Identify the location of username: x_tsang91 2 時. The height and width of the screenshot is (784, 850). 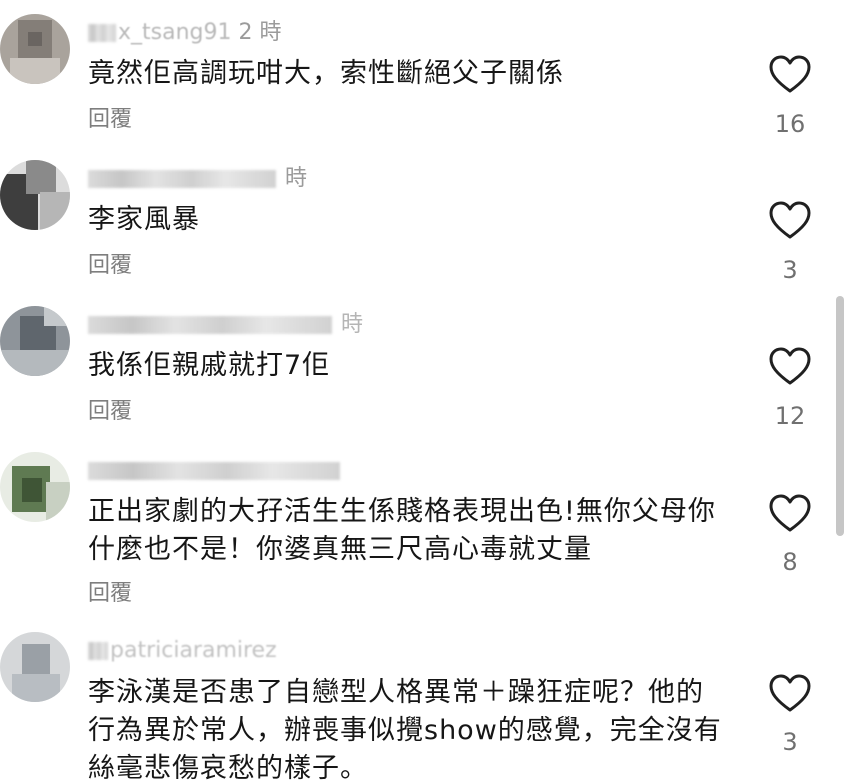
(185, 33).